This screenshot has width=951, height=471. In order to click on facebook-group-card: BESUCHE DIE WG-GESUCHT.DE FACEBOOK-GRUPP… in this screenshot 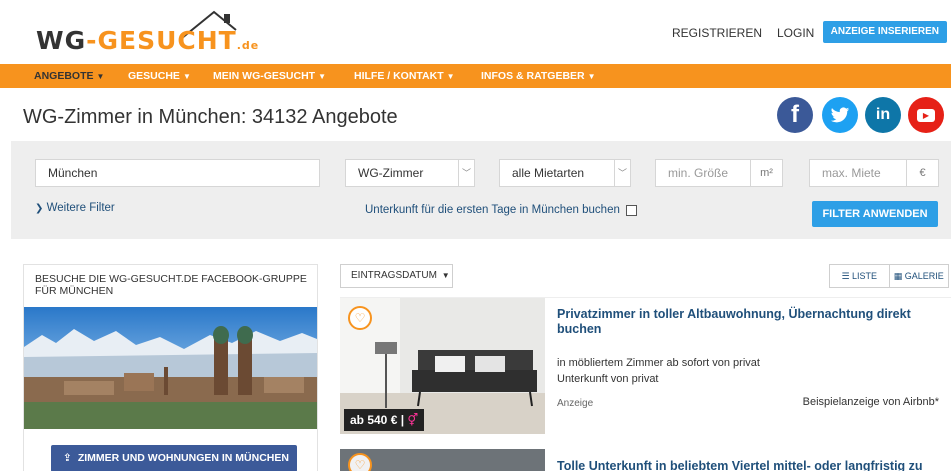, I will do `click(170, 367)`.